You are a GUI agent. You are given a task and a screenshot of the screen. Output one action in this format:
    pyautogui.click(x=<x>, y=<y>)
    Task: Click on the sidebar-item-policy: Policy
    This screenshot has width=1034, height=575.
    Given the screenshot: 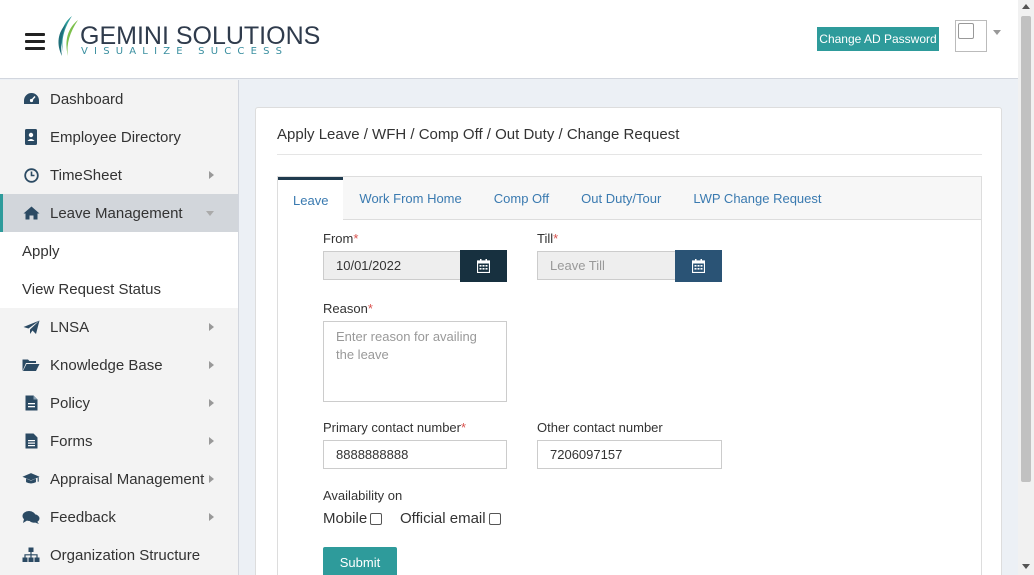 What is the action you would take?
    pyautogui.click(x=119, y=403)
    